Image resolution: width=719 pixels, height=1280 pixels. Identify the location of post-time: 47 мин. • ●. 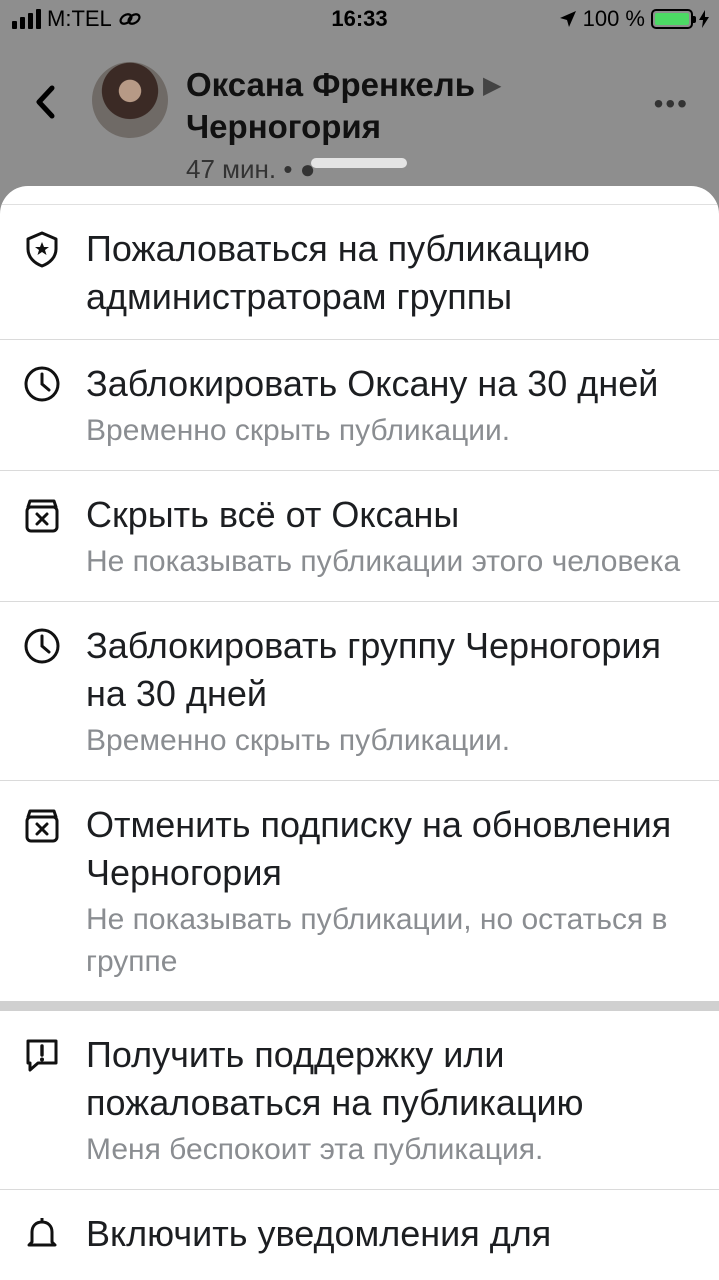
(250, 169).